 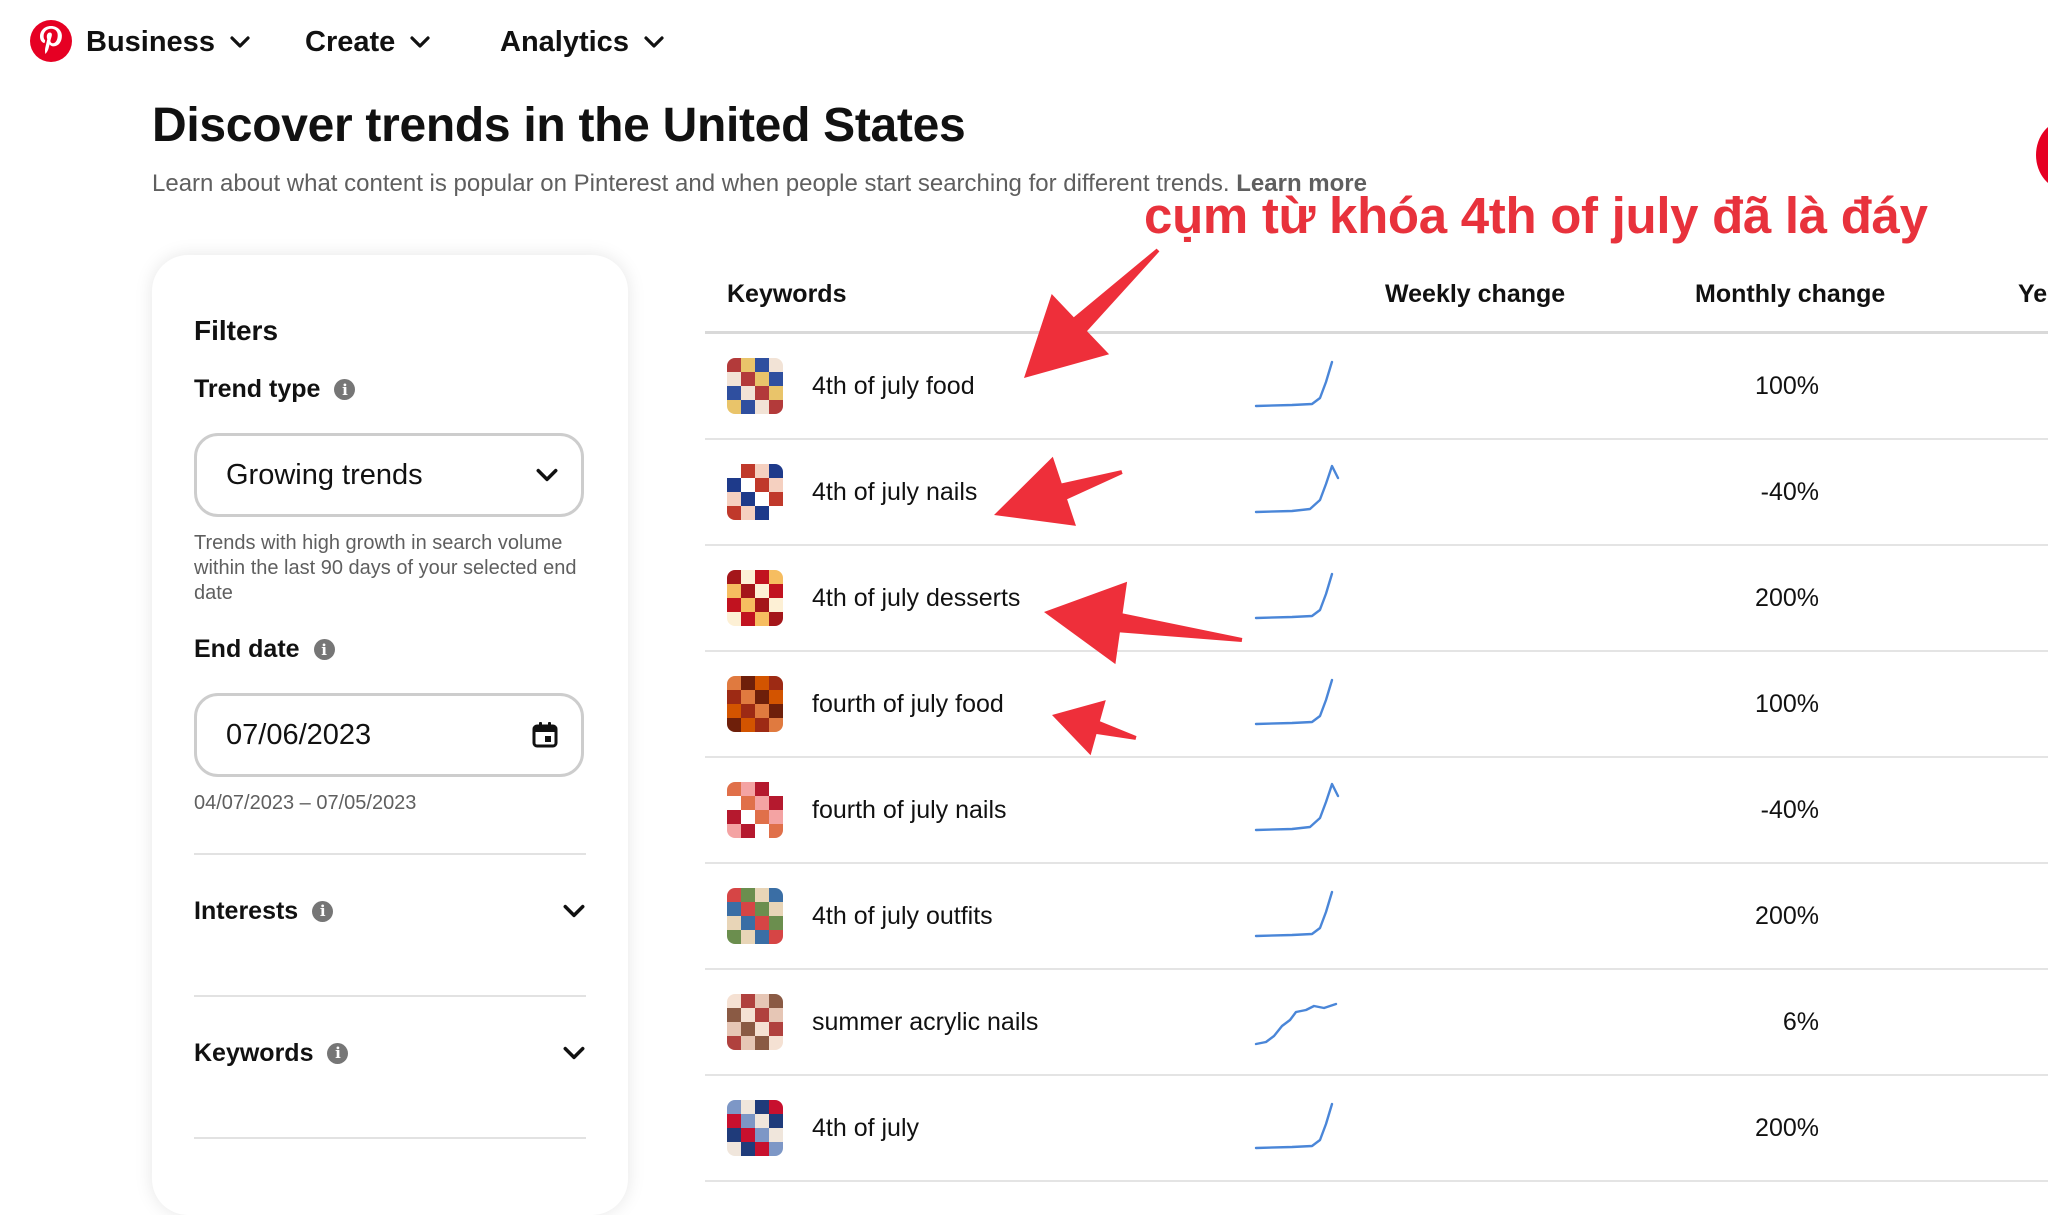 What do you see at coordinates (1790, 294) in the screenshot?
I see `header-monthly-change: Monthly change` at bounding box center [1790, 294].